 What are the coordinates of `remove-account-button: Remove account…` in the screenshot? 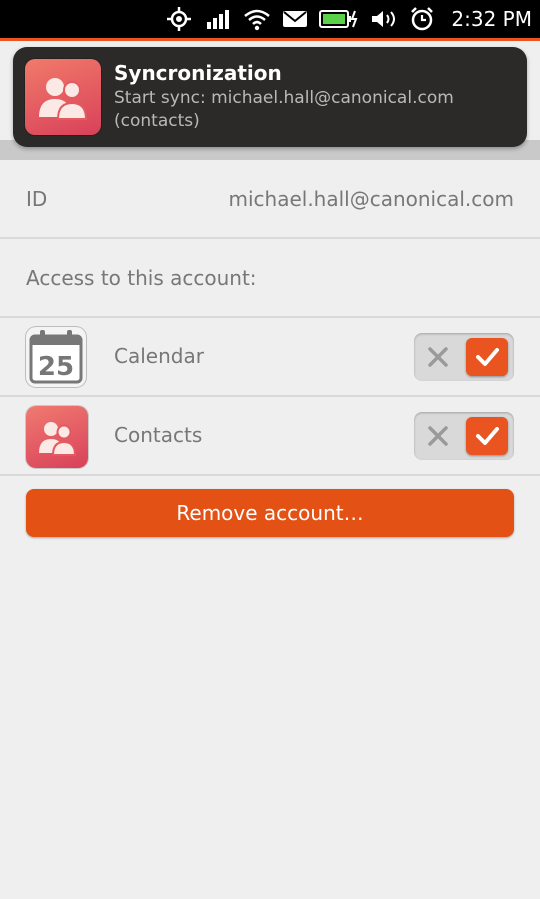 It's located at (270, 513).